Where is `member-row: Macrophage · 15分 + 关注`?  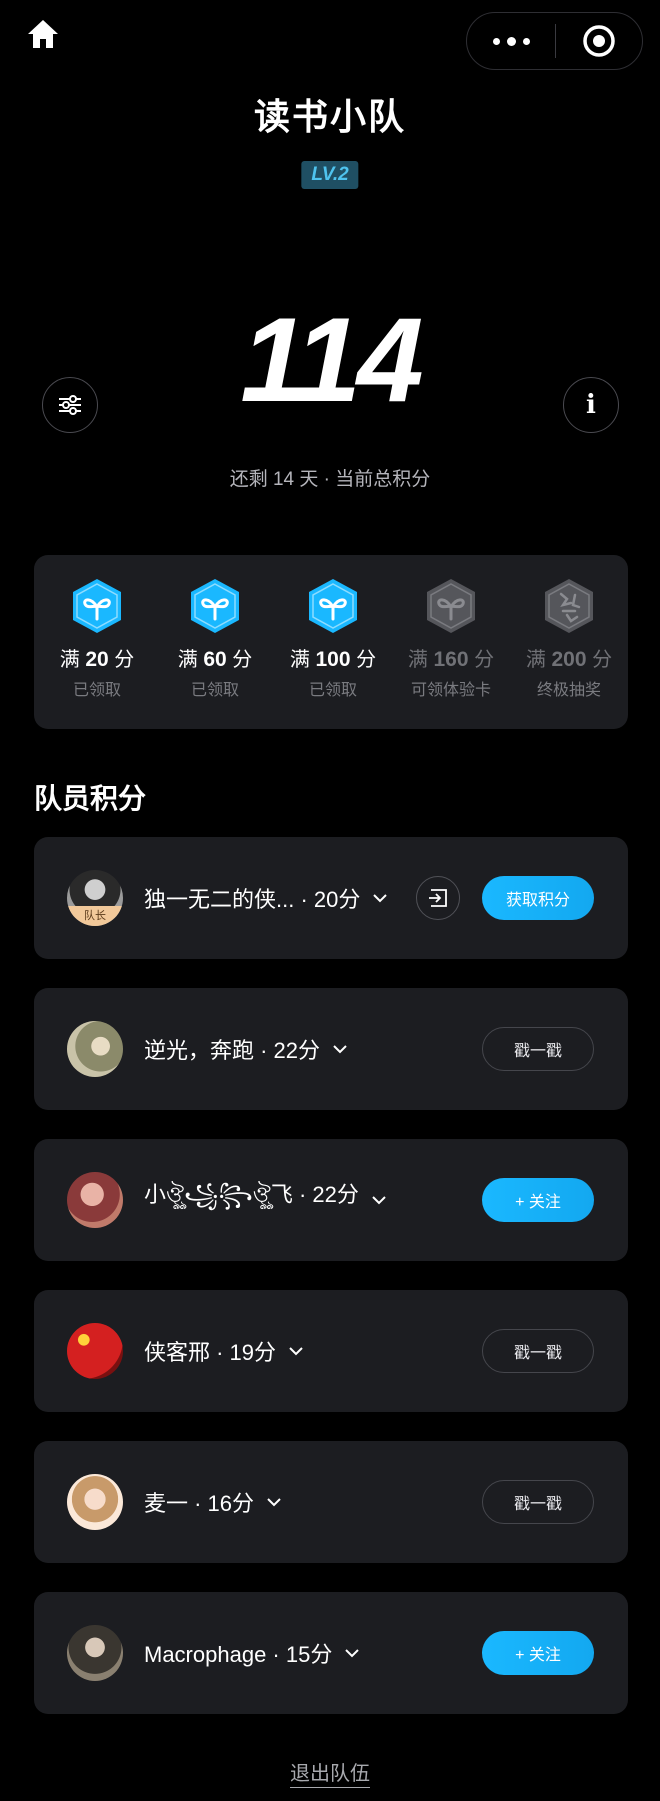
member-row: Macrophage · 15分 + 关注 is located at coordinates (331, 1653).